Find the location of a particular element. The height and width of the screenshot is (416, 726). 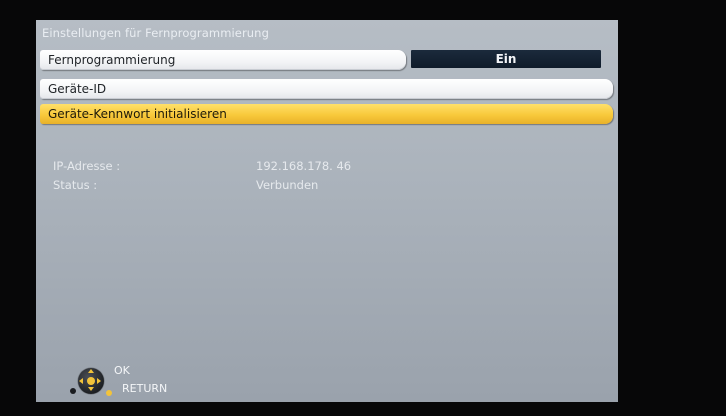

menu-title: Einstellungen für Fernprogrammierung is located at coordinates (155, 33).